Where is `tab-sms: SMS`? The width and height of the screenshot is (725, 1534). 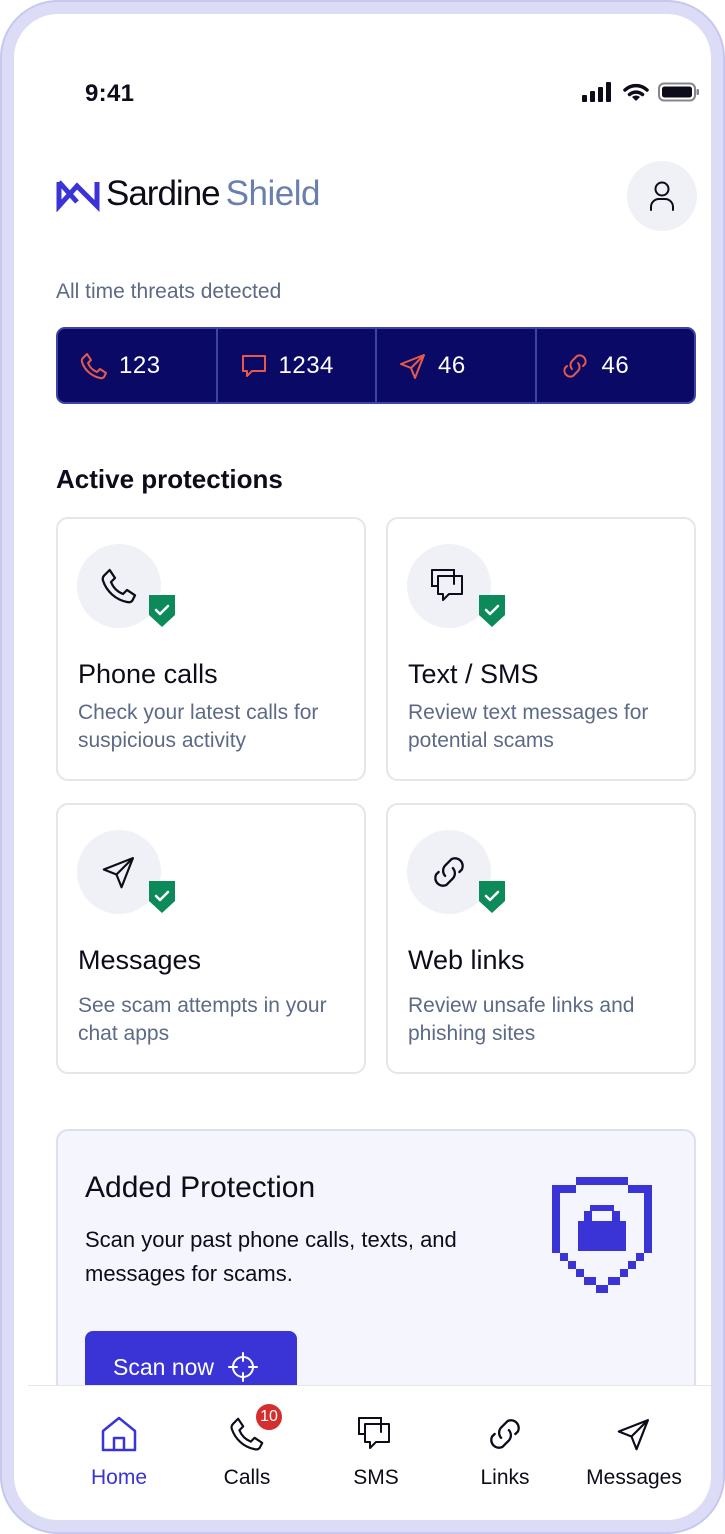 tab-sms: SMS is located at coordinates (376, 1452).